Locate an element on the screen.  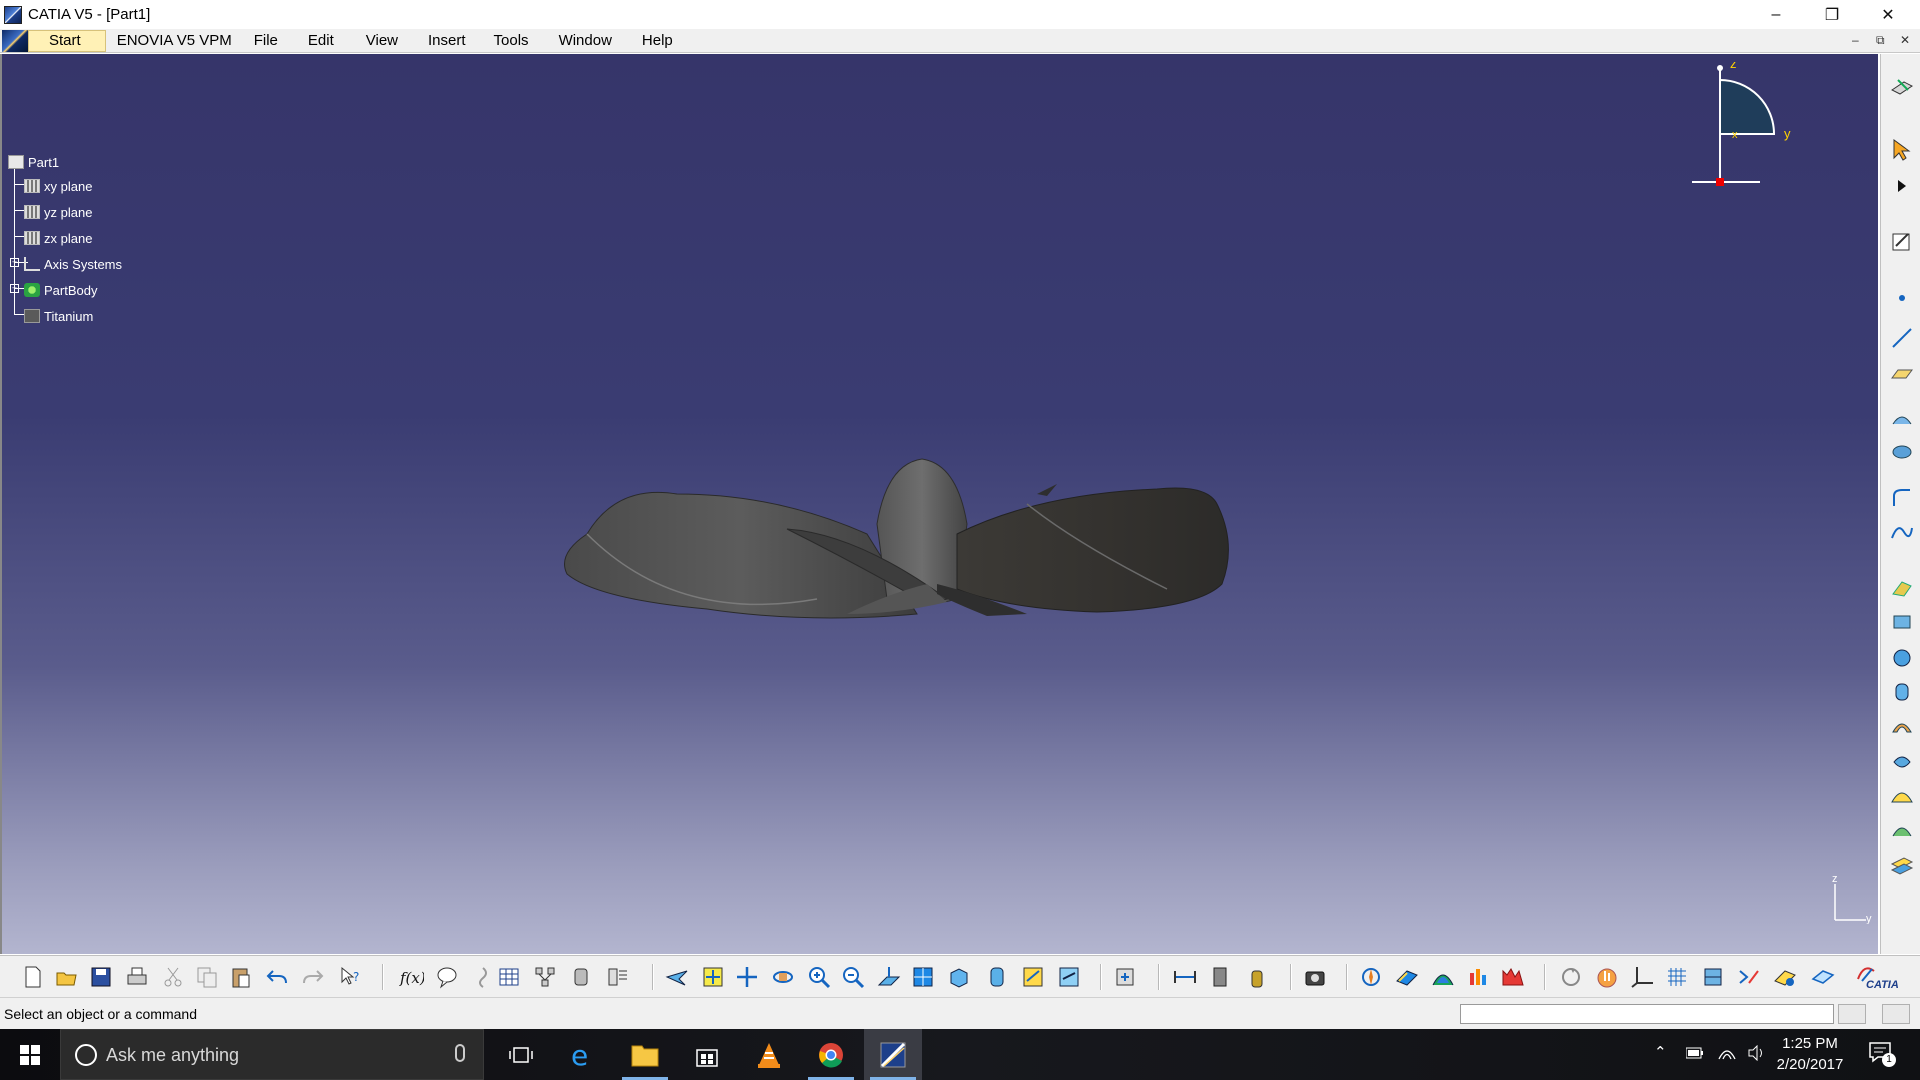
menu-enovia: ENOVIA V5 VPM is located at coordinates (174, 41).